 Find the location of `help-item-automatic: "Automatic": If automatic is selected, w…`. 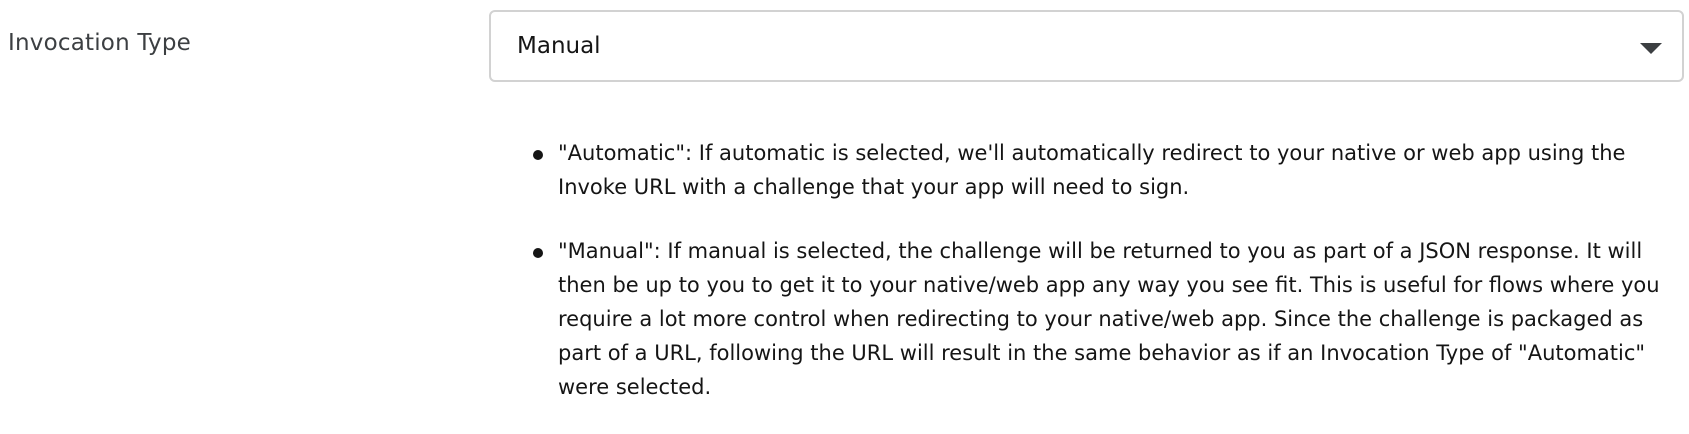

help-item-automatic: "Automatic": If automatic is selected, w… is located at coordinates (1105, 170).